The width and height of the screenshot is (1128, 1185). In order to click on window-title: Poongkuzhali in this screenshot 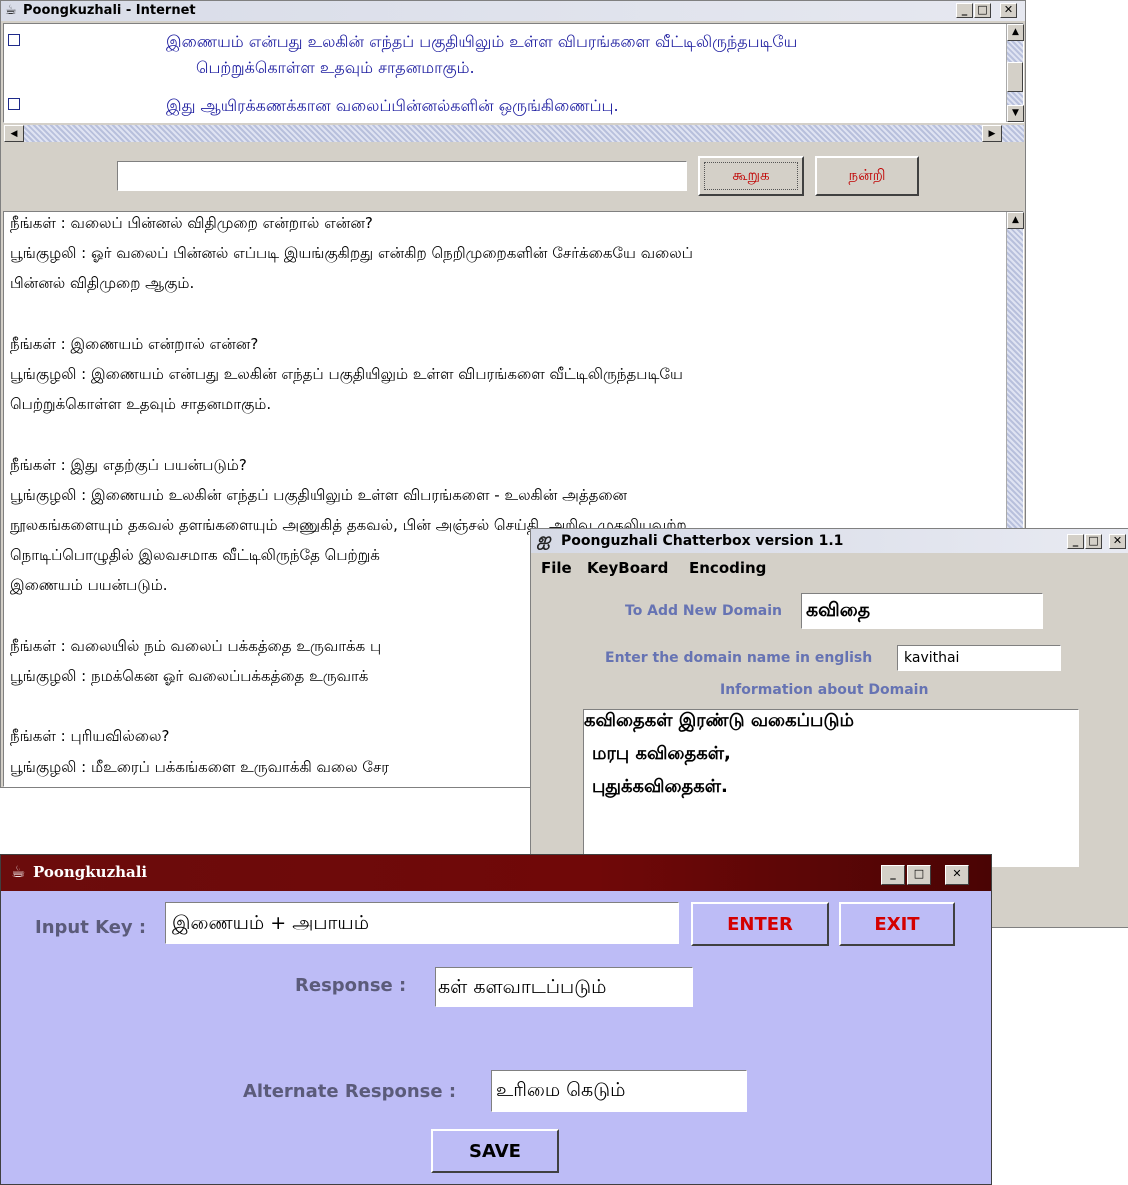, I will do `click(90, 872)`.